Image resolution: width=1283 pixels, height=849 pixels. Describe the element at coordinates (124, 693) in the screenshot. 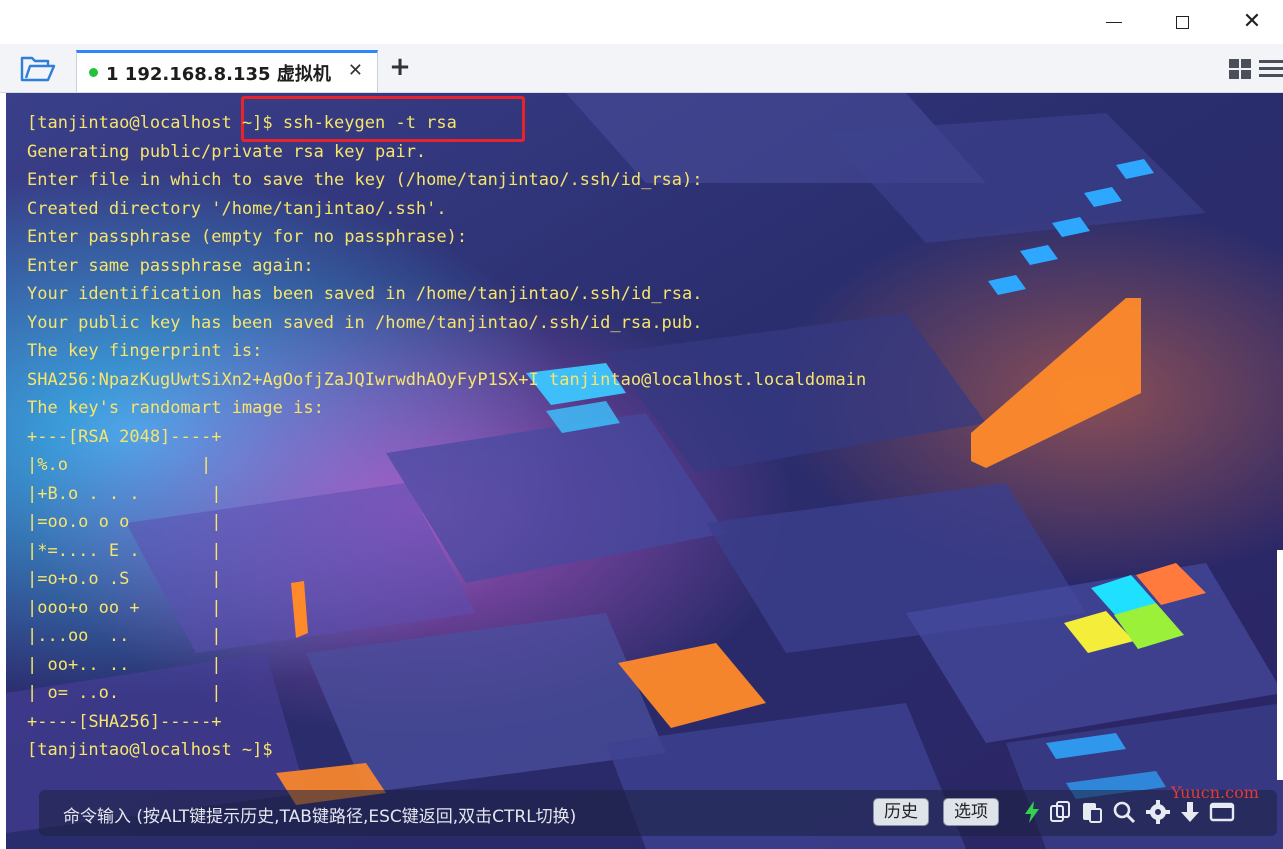

I see `terminal-line: | o= ..o. |` at that location.